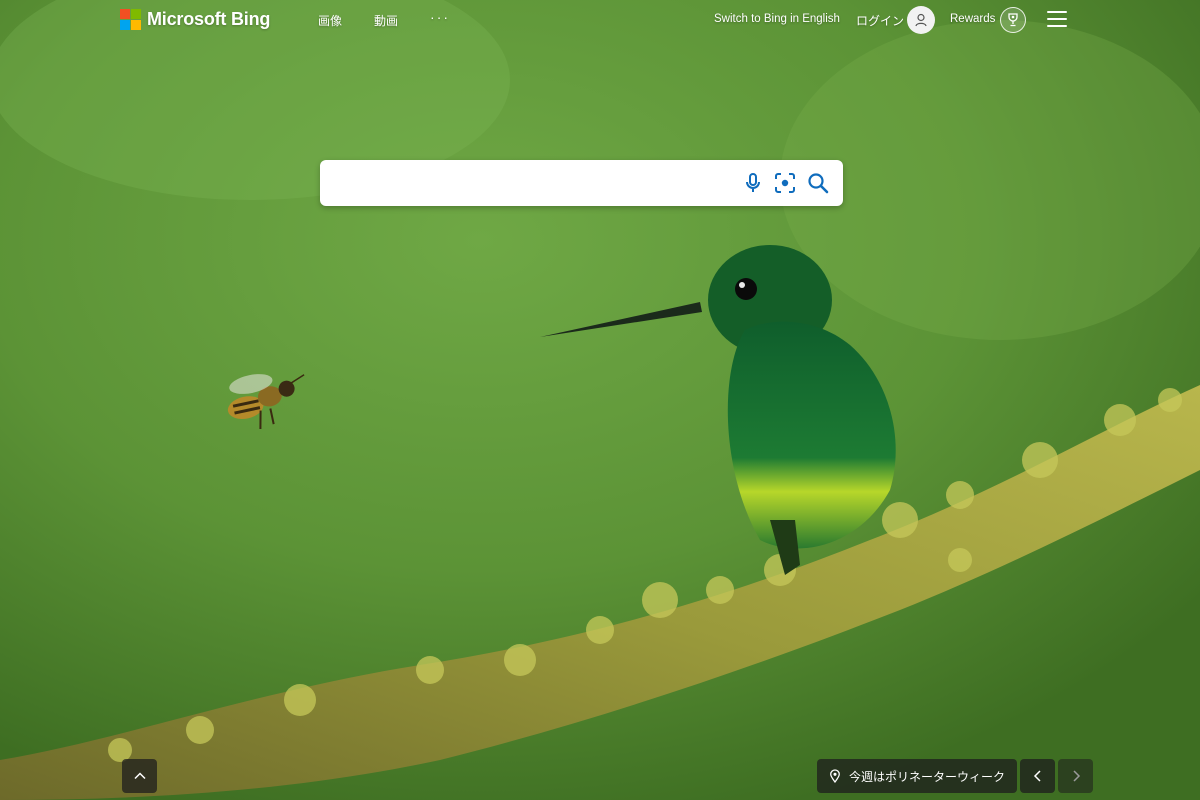 This screenshot has height=800, width=1200. Describe the element at coordinates (880, 20) in the screenshot. I see `login-link: ログイン` at that location.